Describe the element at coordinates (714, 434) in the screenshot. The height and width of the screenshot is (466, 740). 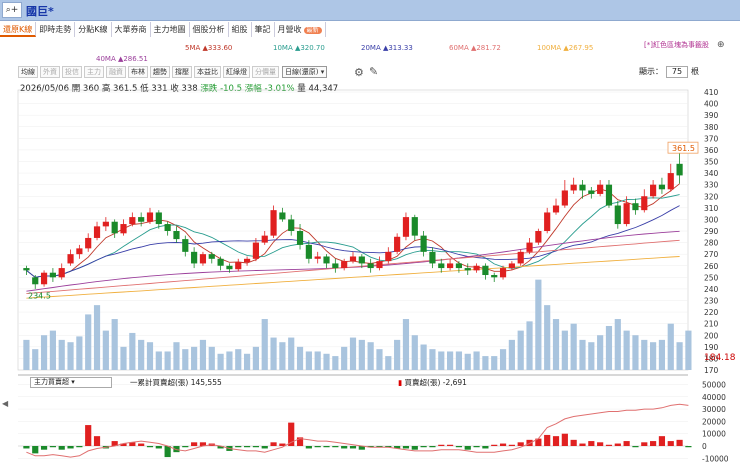
I see `sub-tick-label: 10000` at that location.